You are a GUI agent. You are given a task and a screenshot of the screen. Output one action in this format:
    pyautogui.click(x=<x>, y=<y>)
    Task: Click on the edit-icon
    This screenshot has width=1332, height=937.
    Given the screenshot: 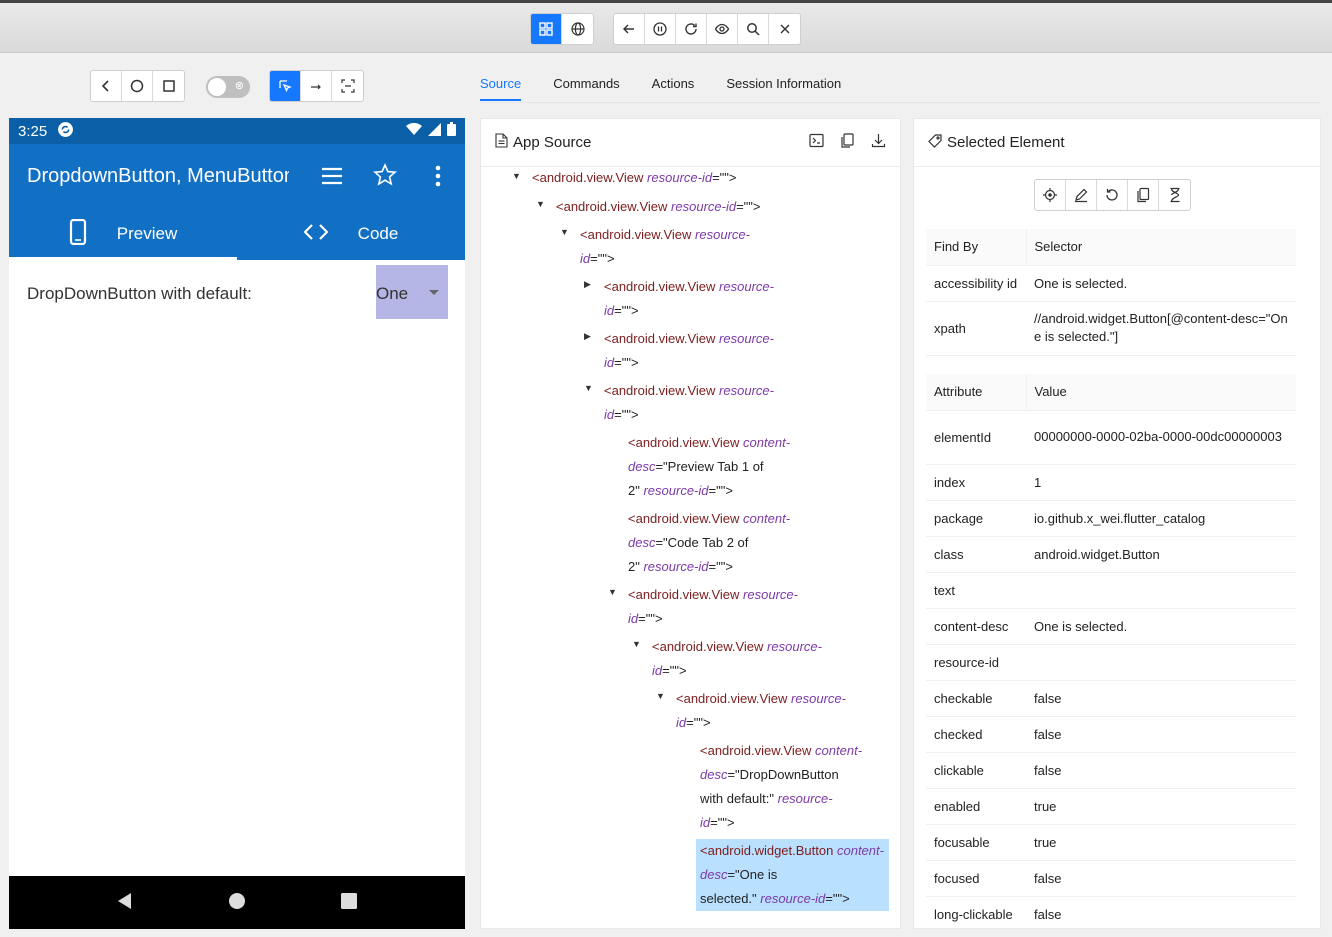 What is the action you would take?
    pyautogui.click(x=1081, y=195)
    